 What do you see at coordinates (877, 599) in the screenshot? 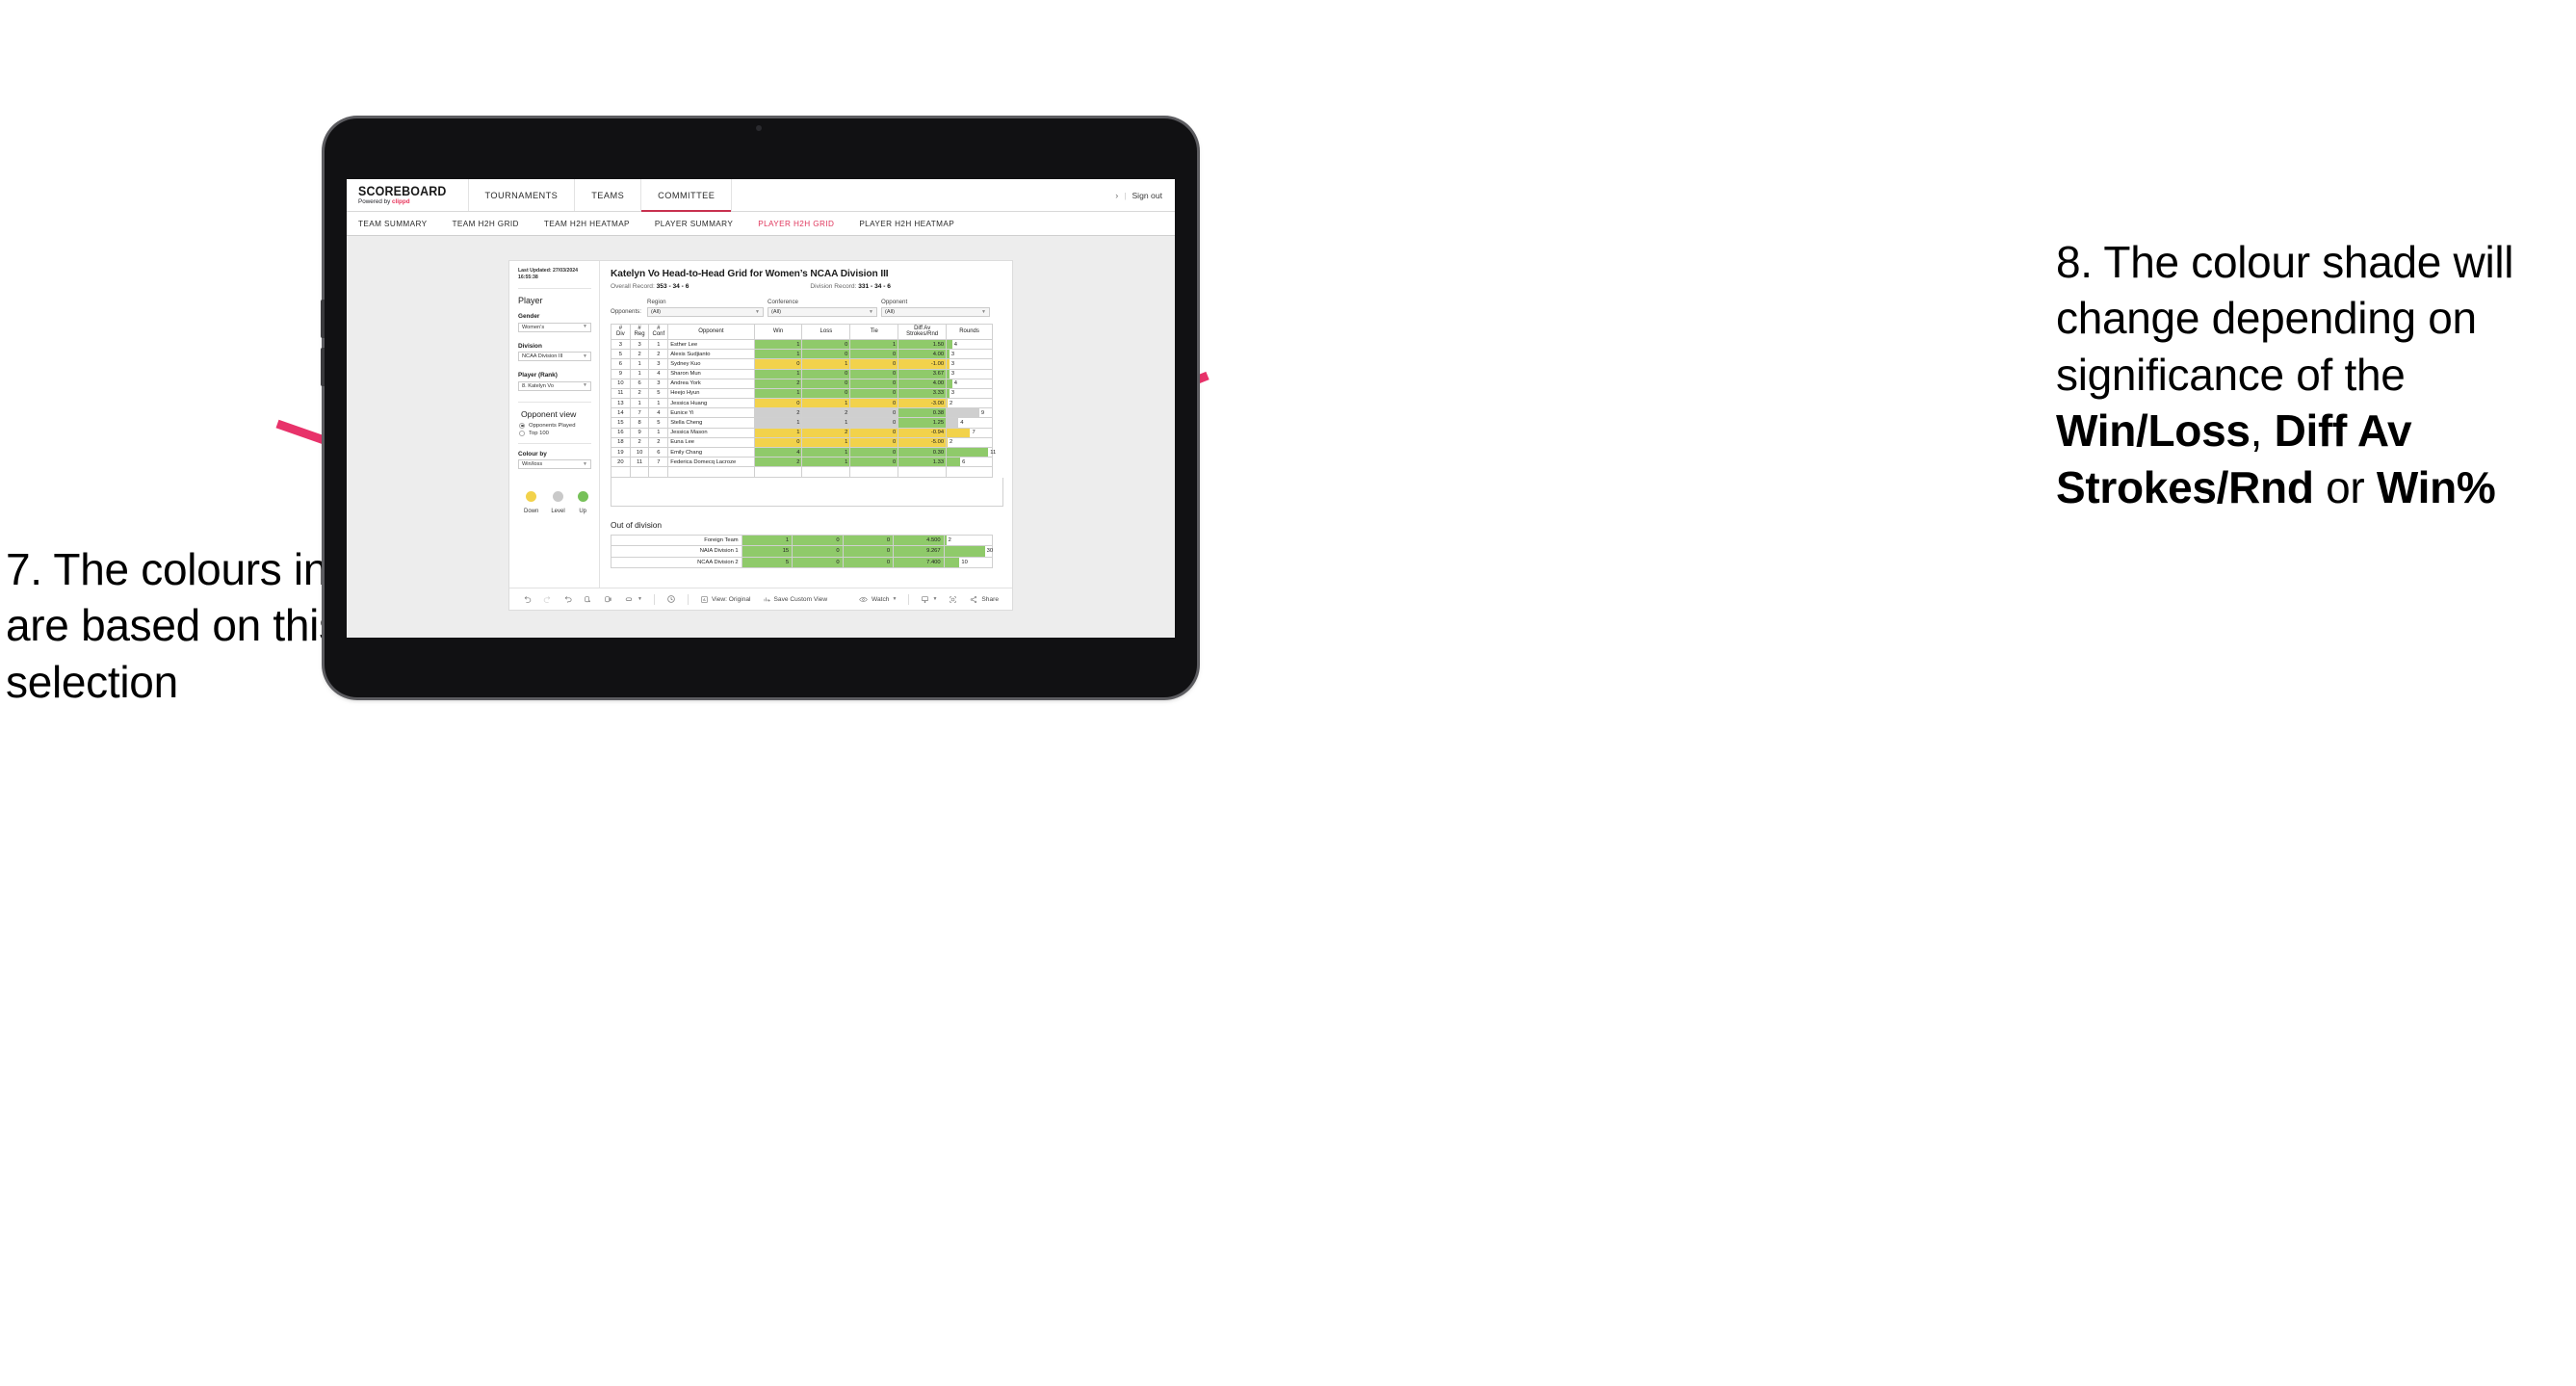
I see `watch-button: Watch ▼` at bounding box center [877, 599].